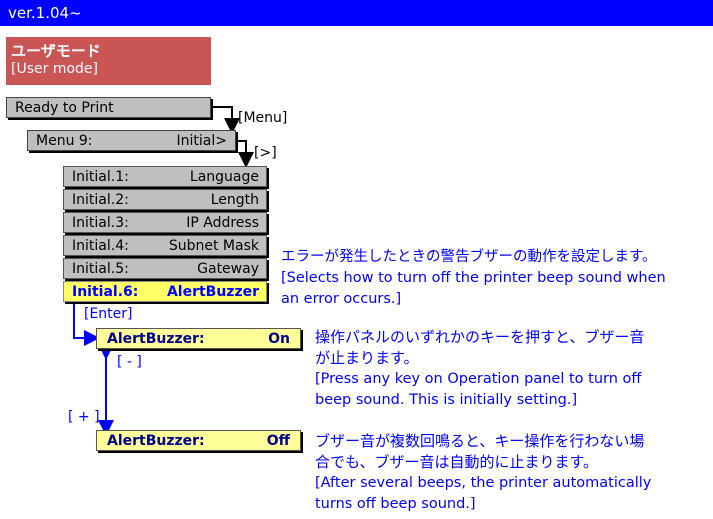 The height and width of the screenshot is (519, 713). What do you see at coordinates (480, 337) in the screenshot?
I see `on-desc-jp-1: 操作パネルのいずれかのキーを押すと、ブザー音` at bounding box center [480, 337].